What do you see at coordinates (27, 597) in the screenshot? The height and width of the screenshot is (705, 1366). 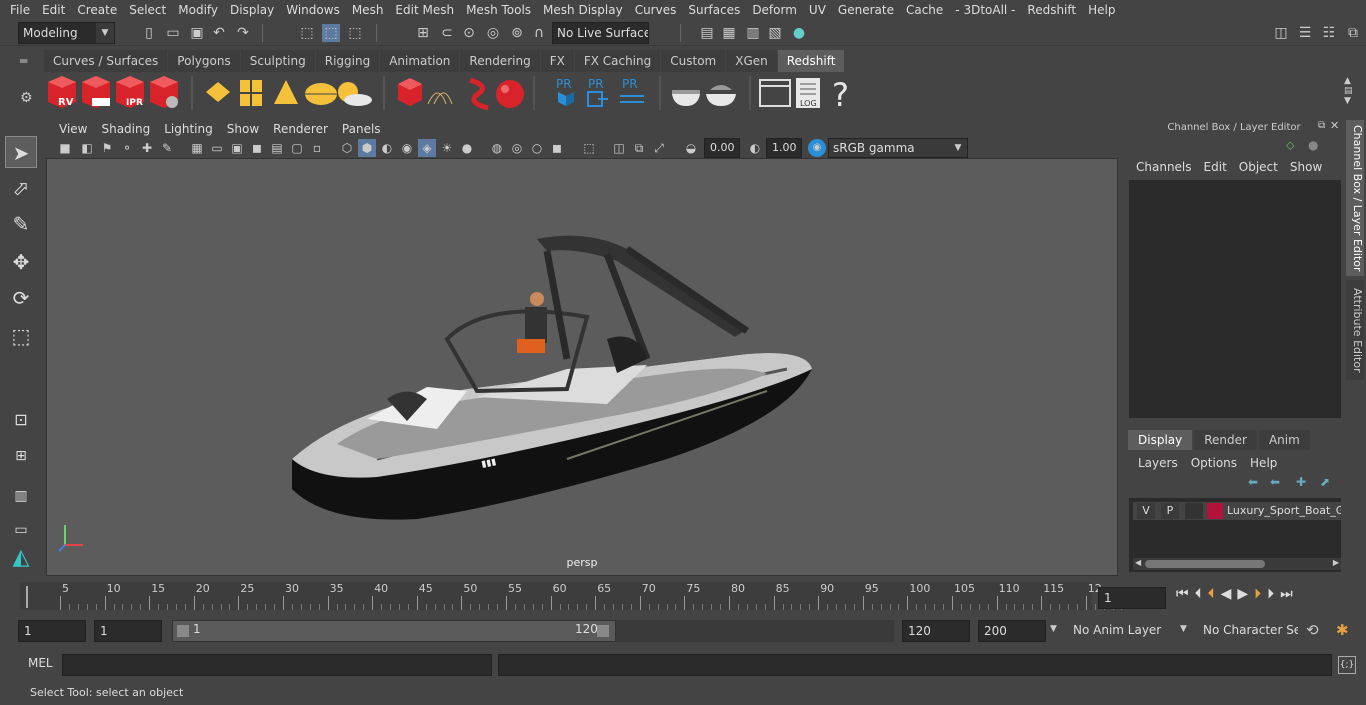 I see `current-time-indicator` at bounding box center [27, 597].